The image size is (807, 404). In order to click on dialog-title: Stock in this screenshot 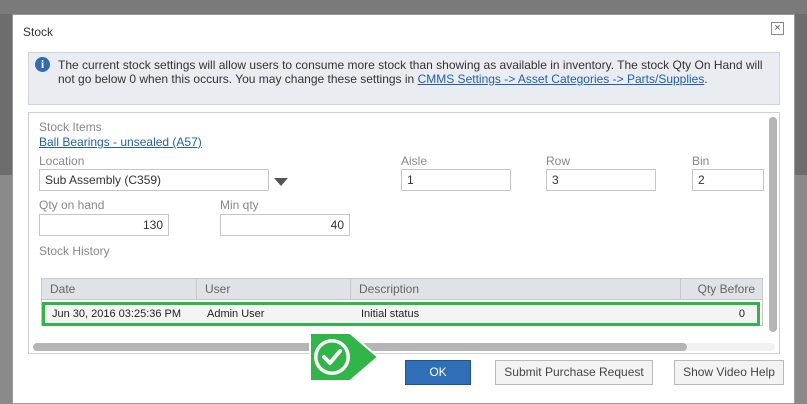, I will do `click(38, 32)`.